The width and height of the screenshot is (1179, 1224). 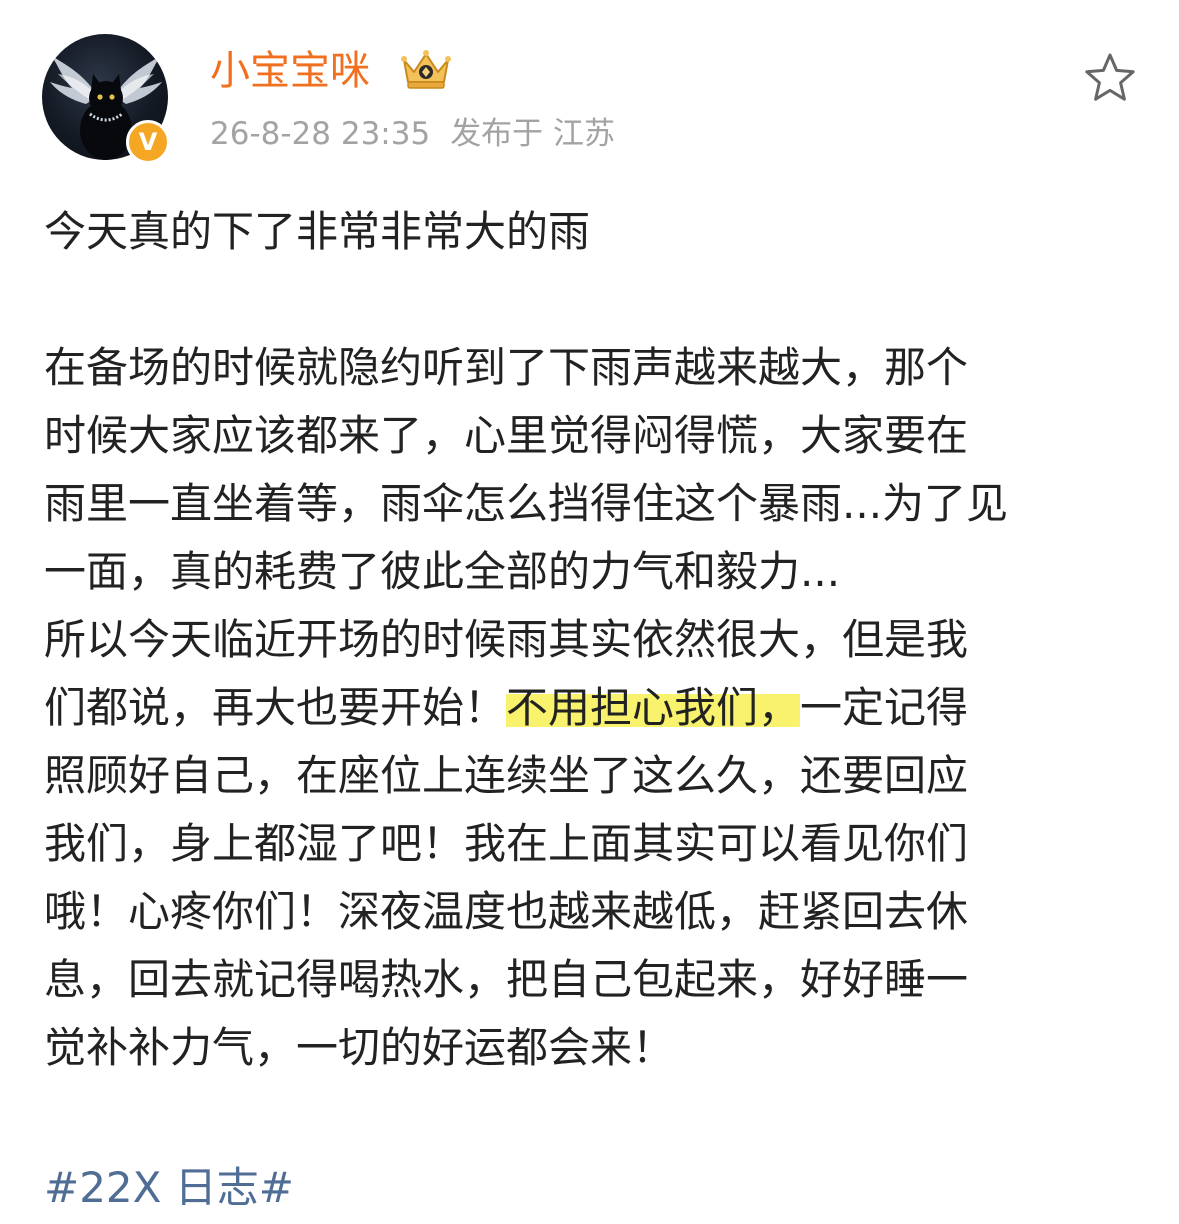 What do you see at coordinates (359, 1047) in the screenshot?
I see `post-line: 觉补补力气，一切的好运都会来！` at bounding box center [359, 1047].